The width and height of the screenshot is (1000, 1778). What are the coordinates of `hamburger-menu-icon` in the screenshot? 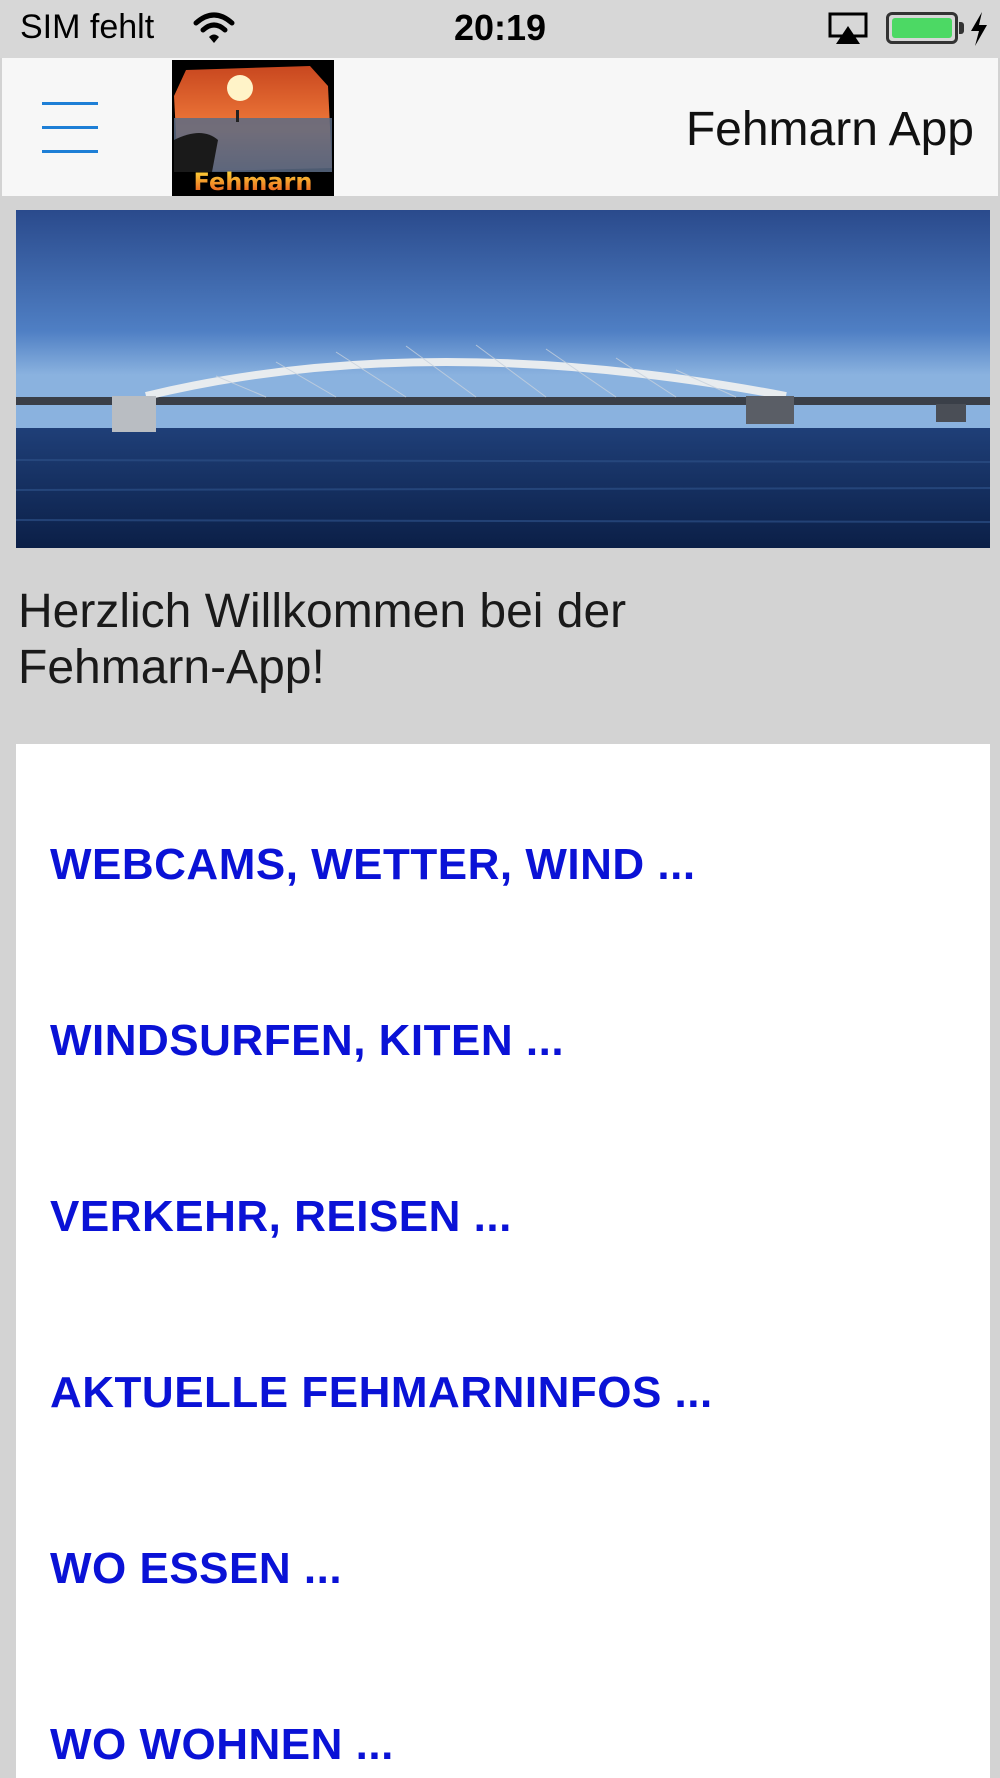 It's located at (70, 128).